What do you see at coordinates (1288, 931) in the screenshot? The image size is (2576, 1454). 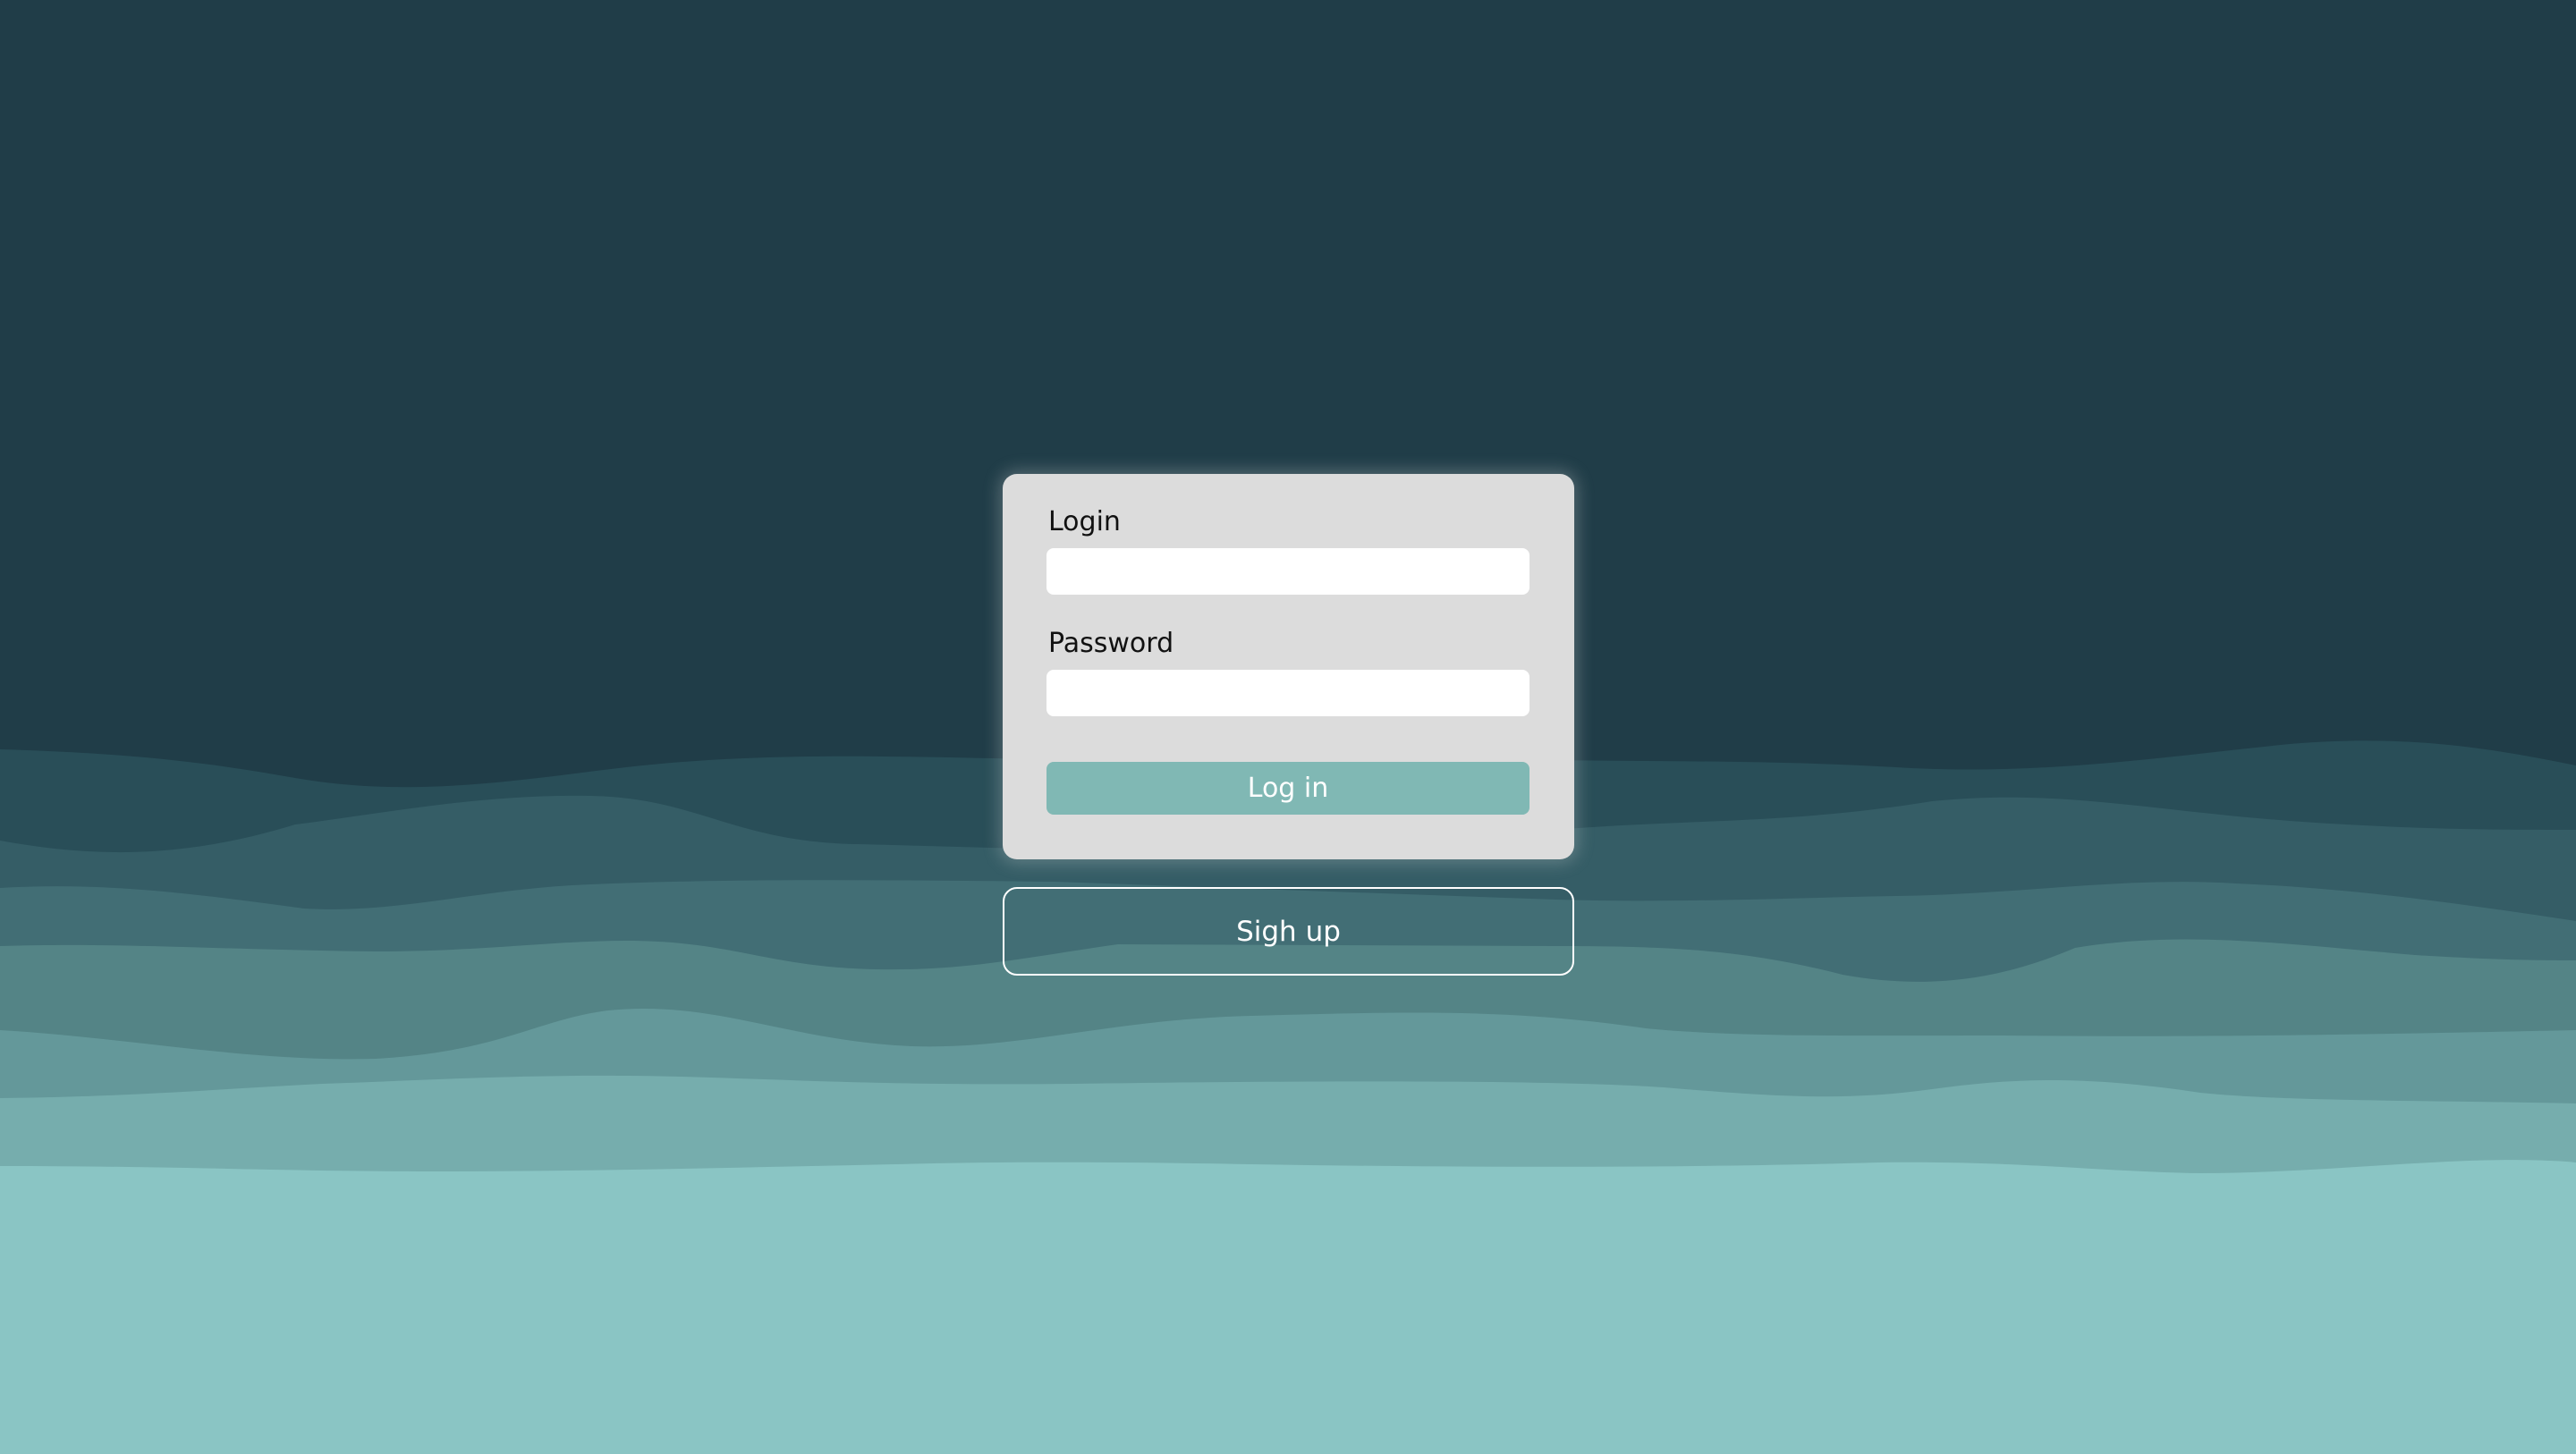 I see `sign-up-button: Sigh up` at bounding box center [1288, 931].